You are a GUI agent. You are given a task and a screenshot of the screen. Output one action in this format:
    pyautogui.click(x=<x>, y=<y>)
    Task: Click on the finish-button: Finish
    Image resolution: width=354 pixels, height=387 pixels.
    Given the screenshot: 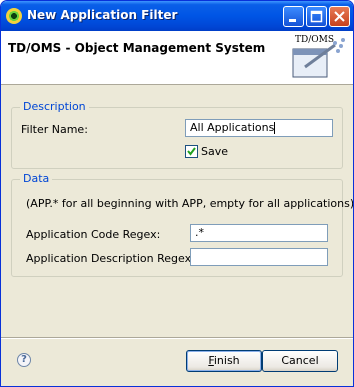 What is the action you would take?
    pyautogui.click(x=224, y=361)
    